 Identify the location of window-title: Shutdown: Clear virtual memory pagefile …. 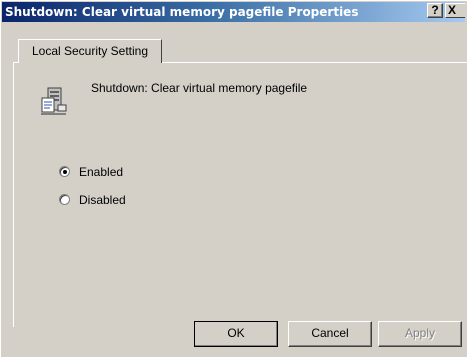
(182, 12).